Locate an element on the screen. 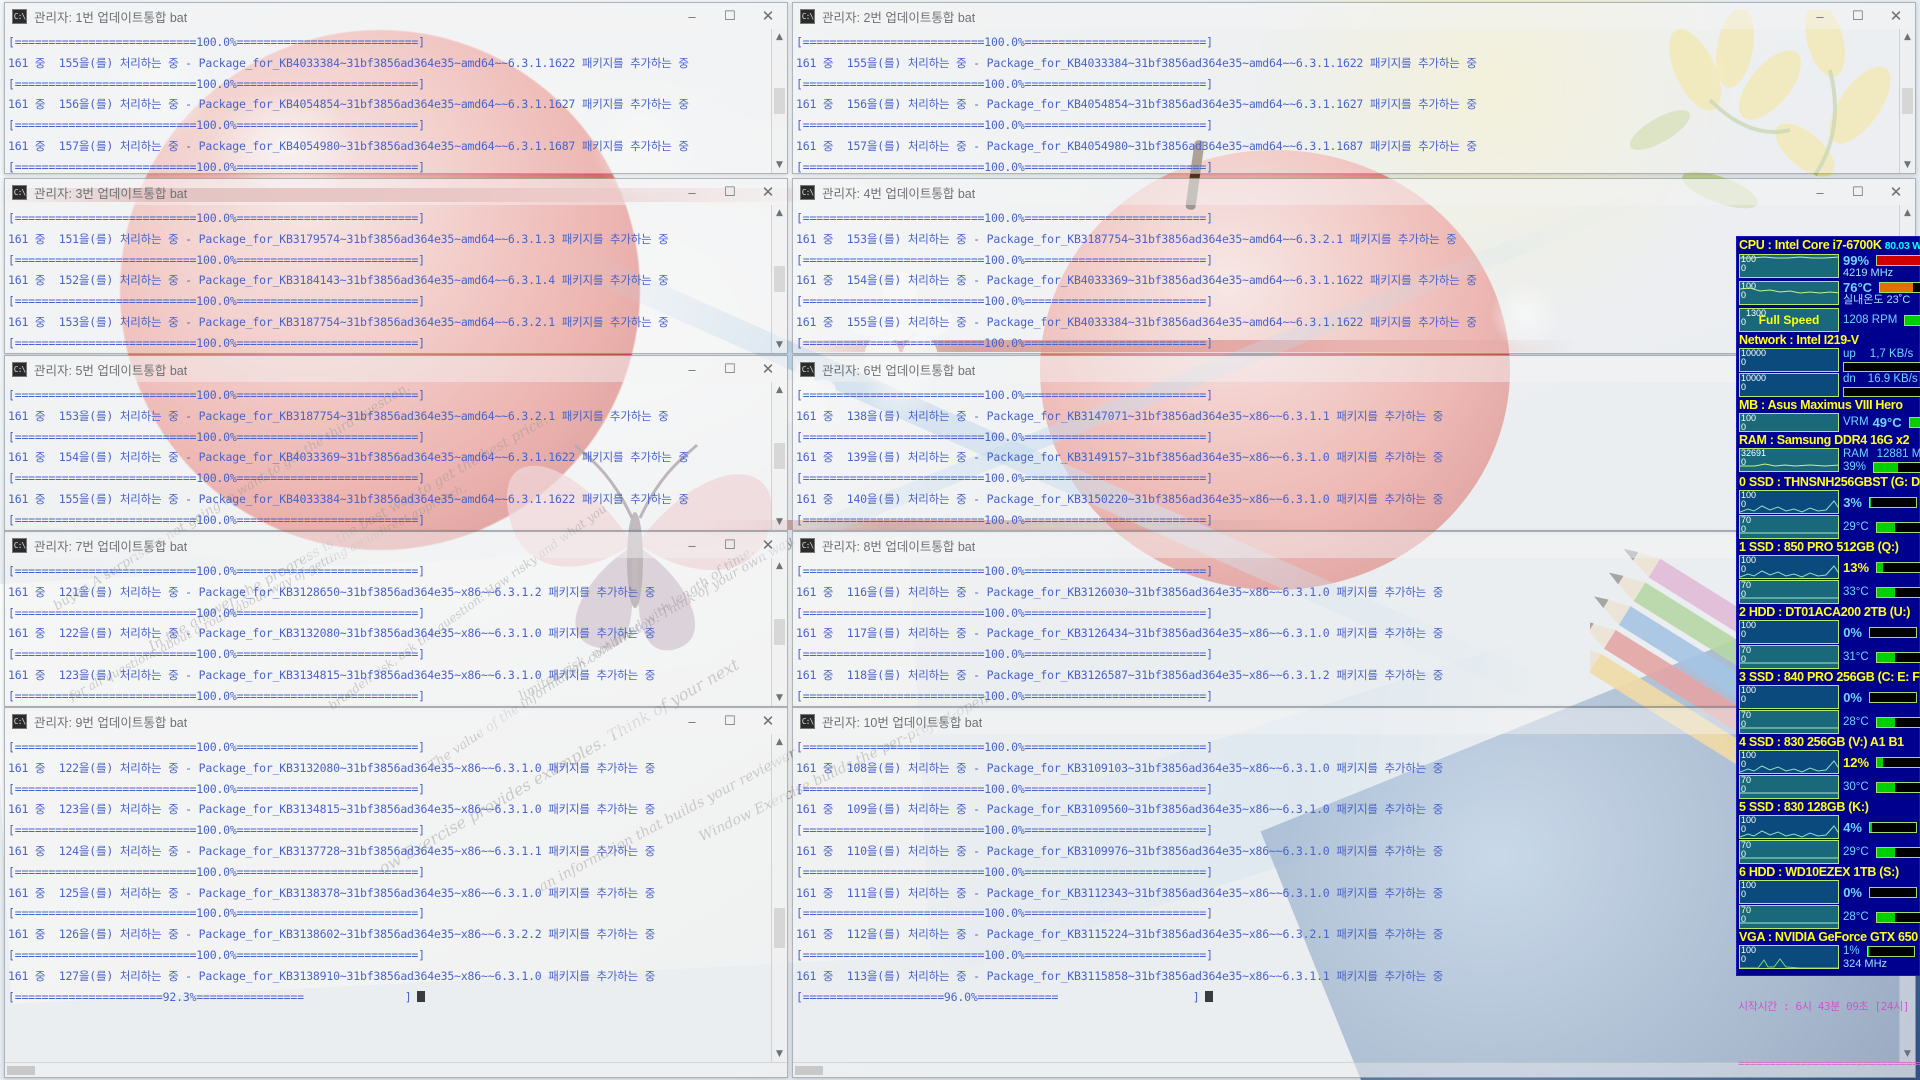 The height and width of the screenshot is (1080, 1920). close-button-1: ✕ is located at coordinates (768, 16).